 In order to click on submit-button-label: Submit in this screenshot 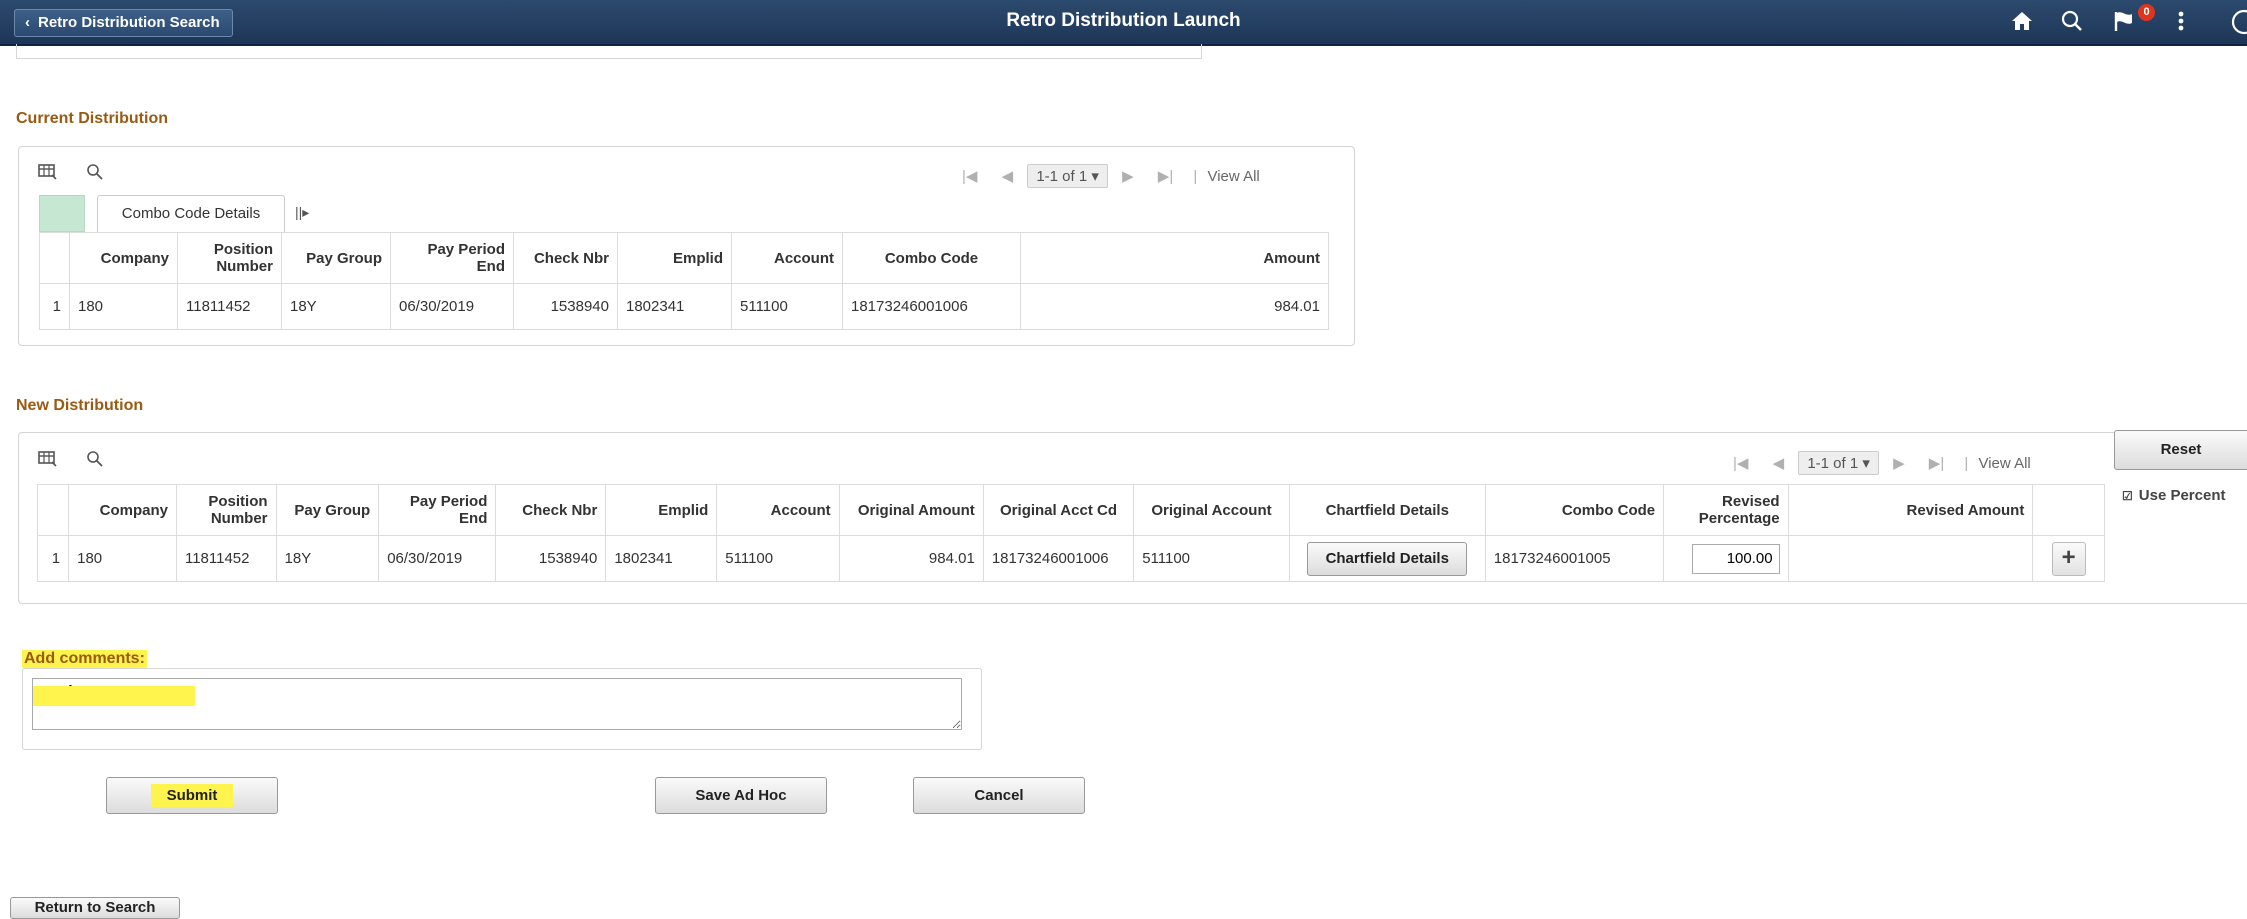, I will do `click(192, 795)`.